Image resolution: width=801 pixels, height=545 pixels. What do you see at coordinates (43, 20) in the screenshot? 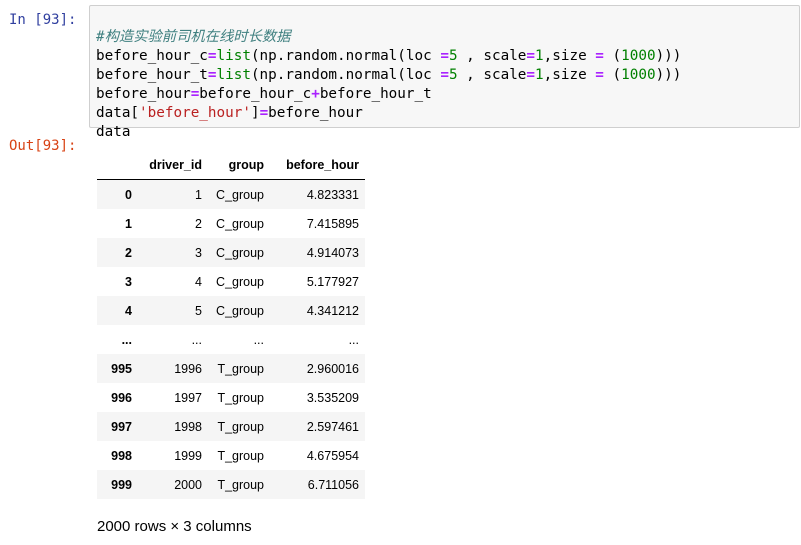
I see `input-prompt: In [93]:` at bounding box center [43, 20].